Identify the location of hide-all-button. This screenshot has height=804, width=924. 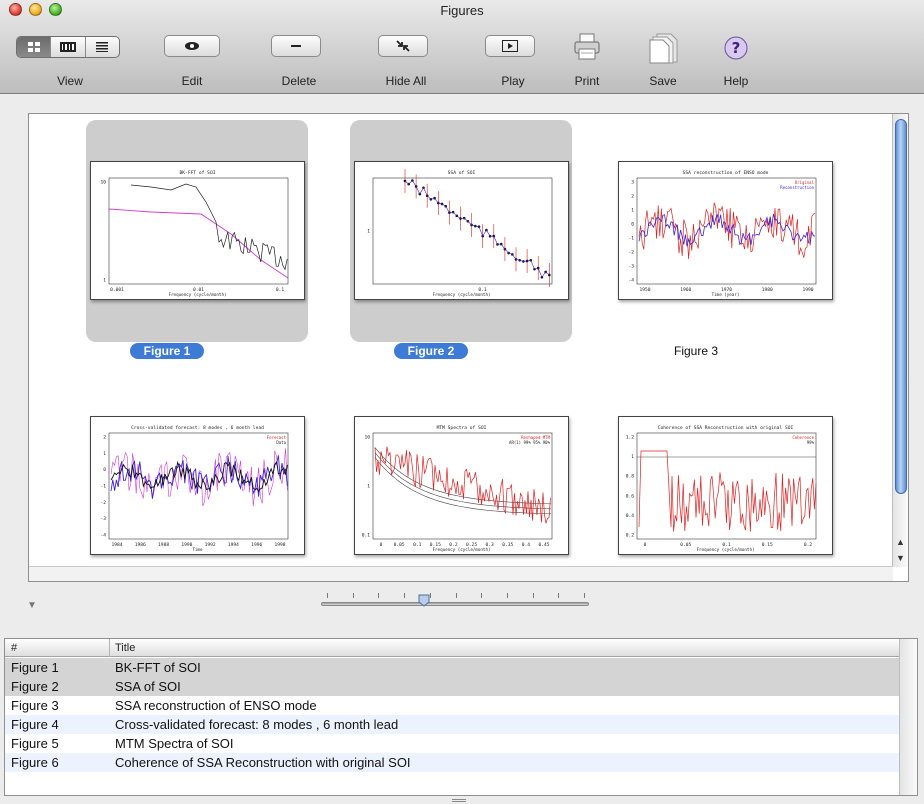
(403, 46).